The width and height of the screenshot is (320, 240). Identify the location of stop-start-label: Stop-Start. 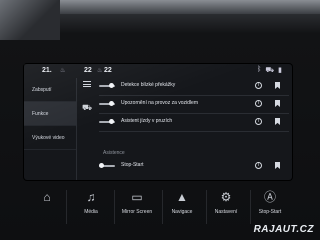
(270, 212).